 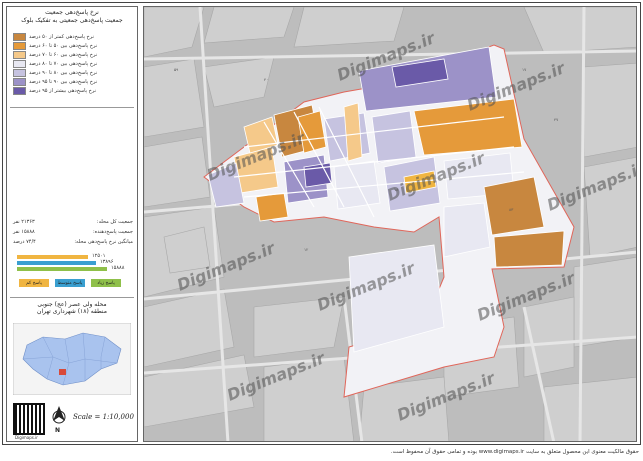 What do you see at coordinates (114, 222) in the screenshot?
I see `stat-label: جمعیت کل محله:` at bounding box center [114, 222].